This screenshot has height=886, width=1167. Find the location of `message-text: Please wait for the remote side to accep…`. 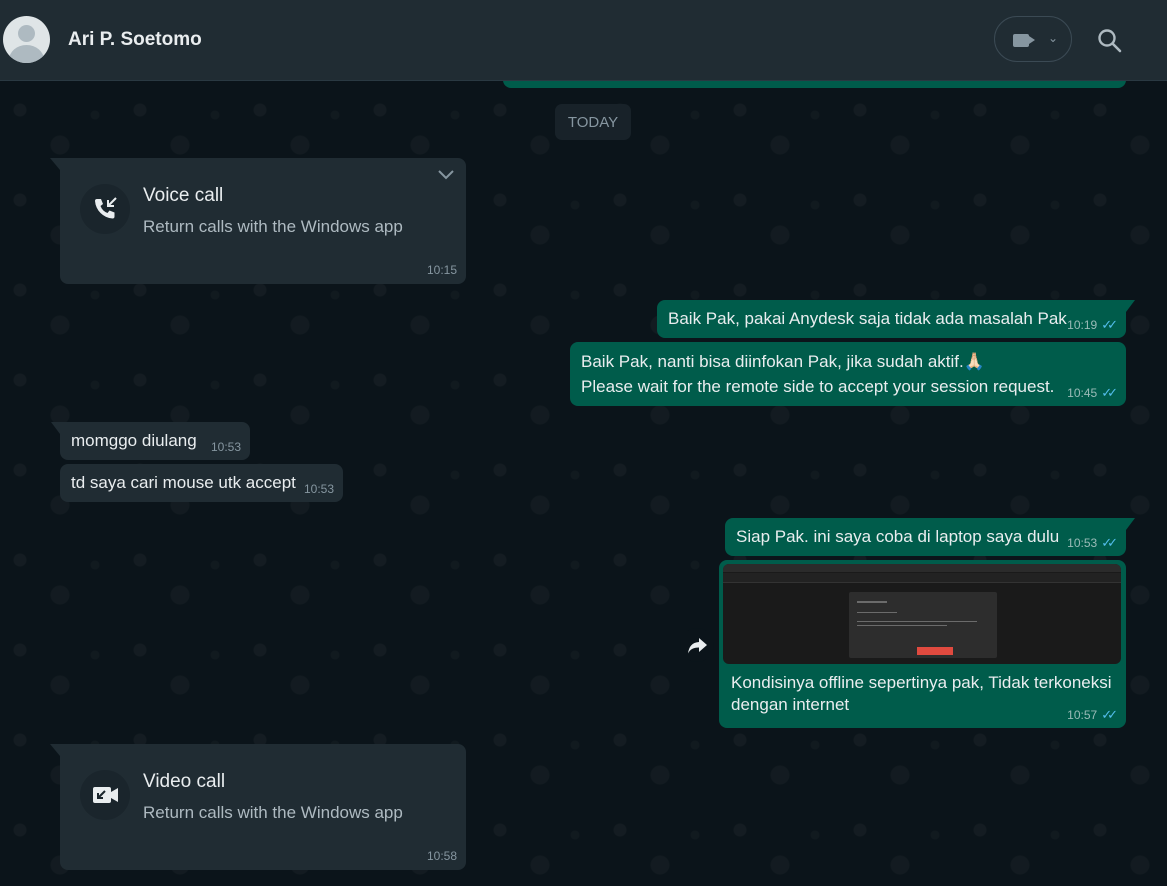

message-text: Please wait for the remote side to accep… is located at coordinates (818, 386).